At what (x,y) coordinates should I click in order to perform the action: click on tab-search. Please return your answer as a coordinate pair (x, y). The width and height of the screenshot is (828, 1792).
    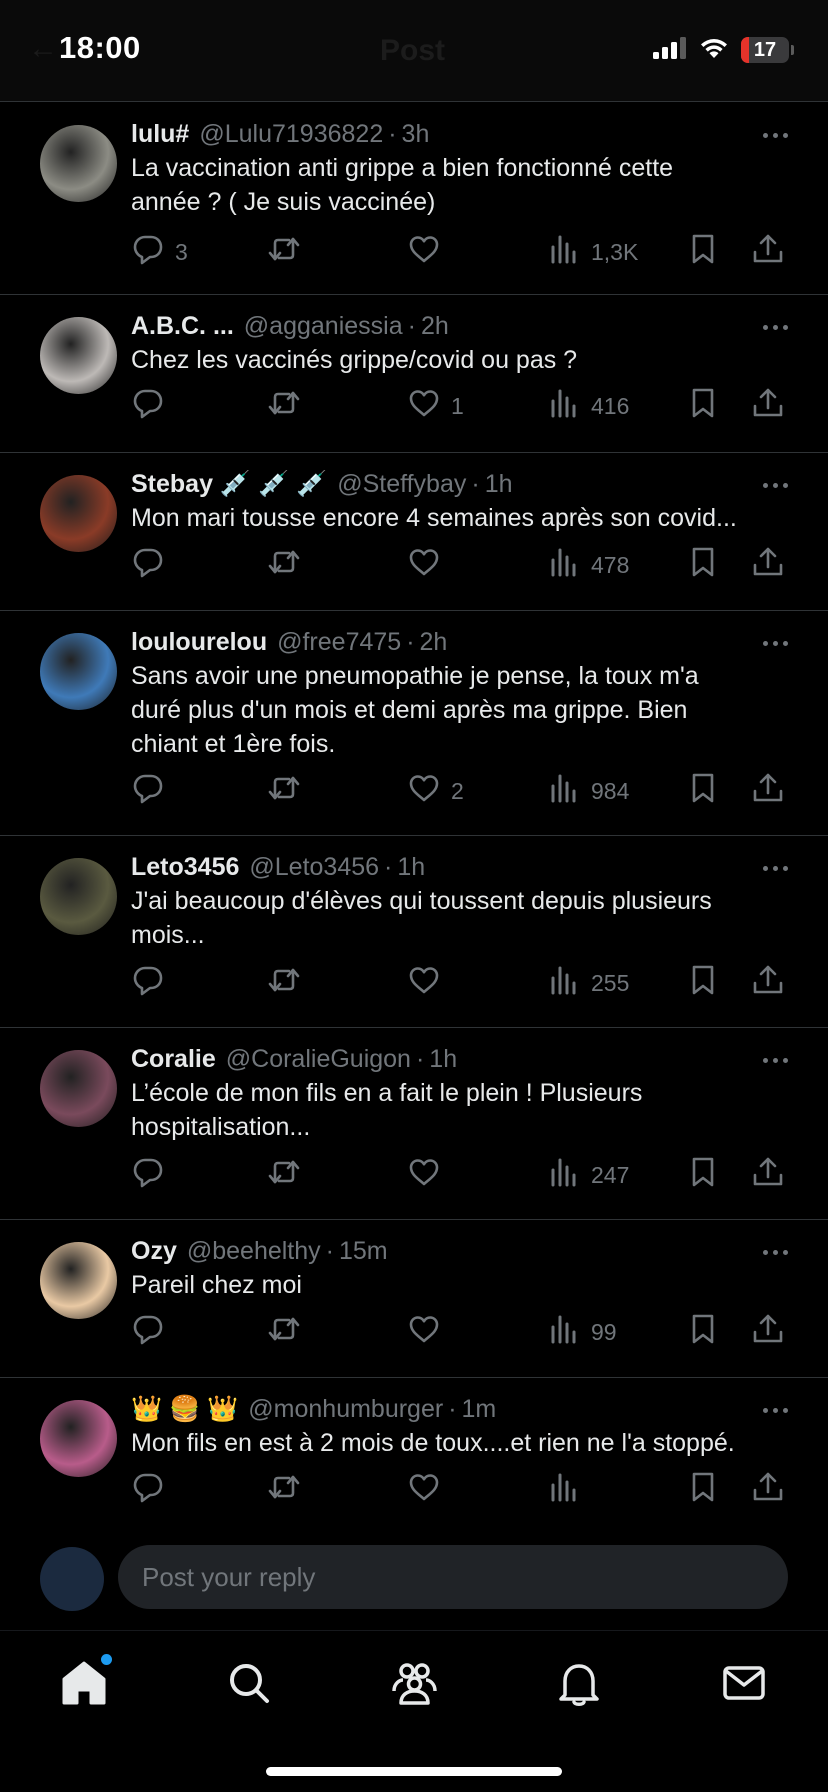
    Looking at the image, I should click on (249, 1683).